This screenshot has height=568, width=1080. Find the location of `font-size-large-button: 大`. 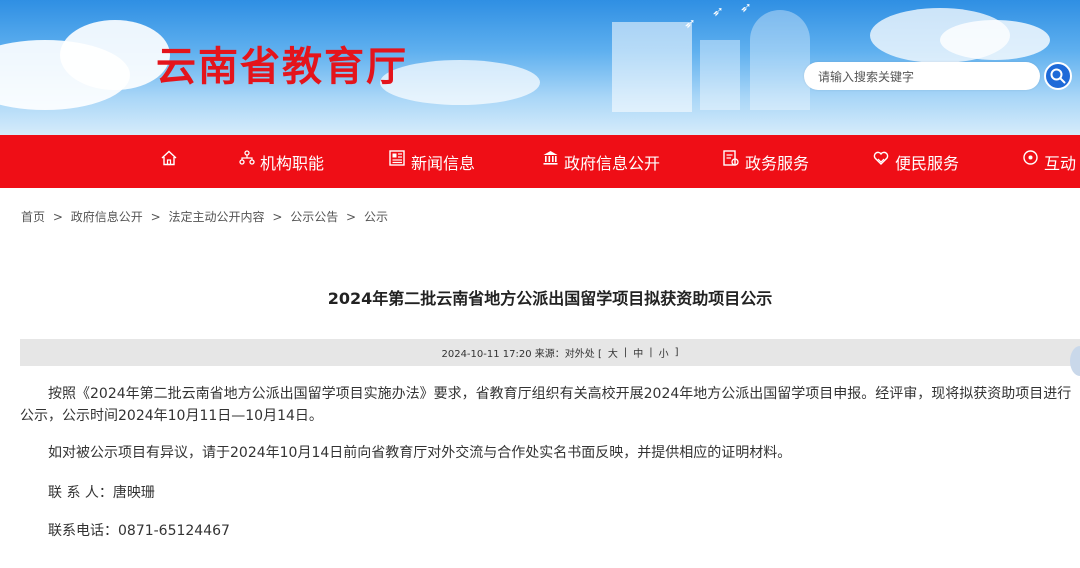

font-size-large-button: 大 is located at coordinates (613, 352).